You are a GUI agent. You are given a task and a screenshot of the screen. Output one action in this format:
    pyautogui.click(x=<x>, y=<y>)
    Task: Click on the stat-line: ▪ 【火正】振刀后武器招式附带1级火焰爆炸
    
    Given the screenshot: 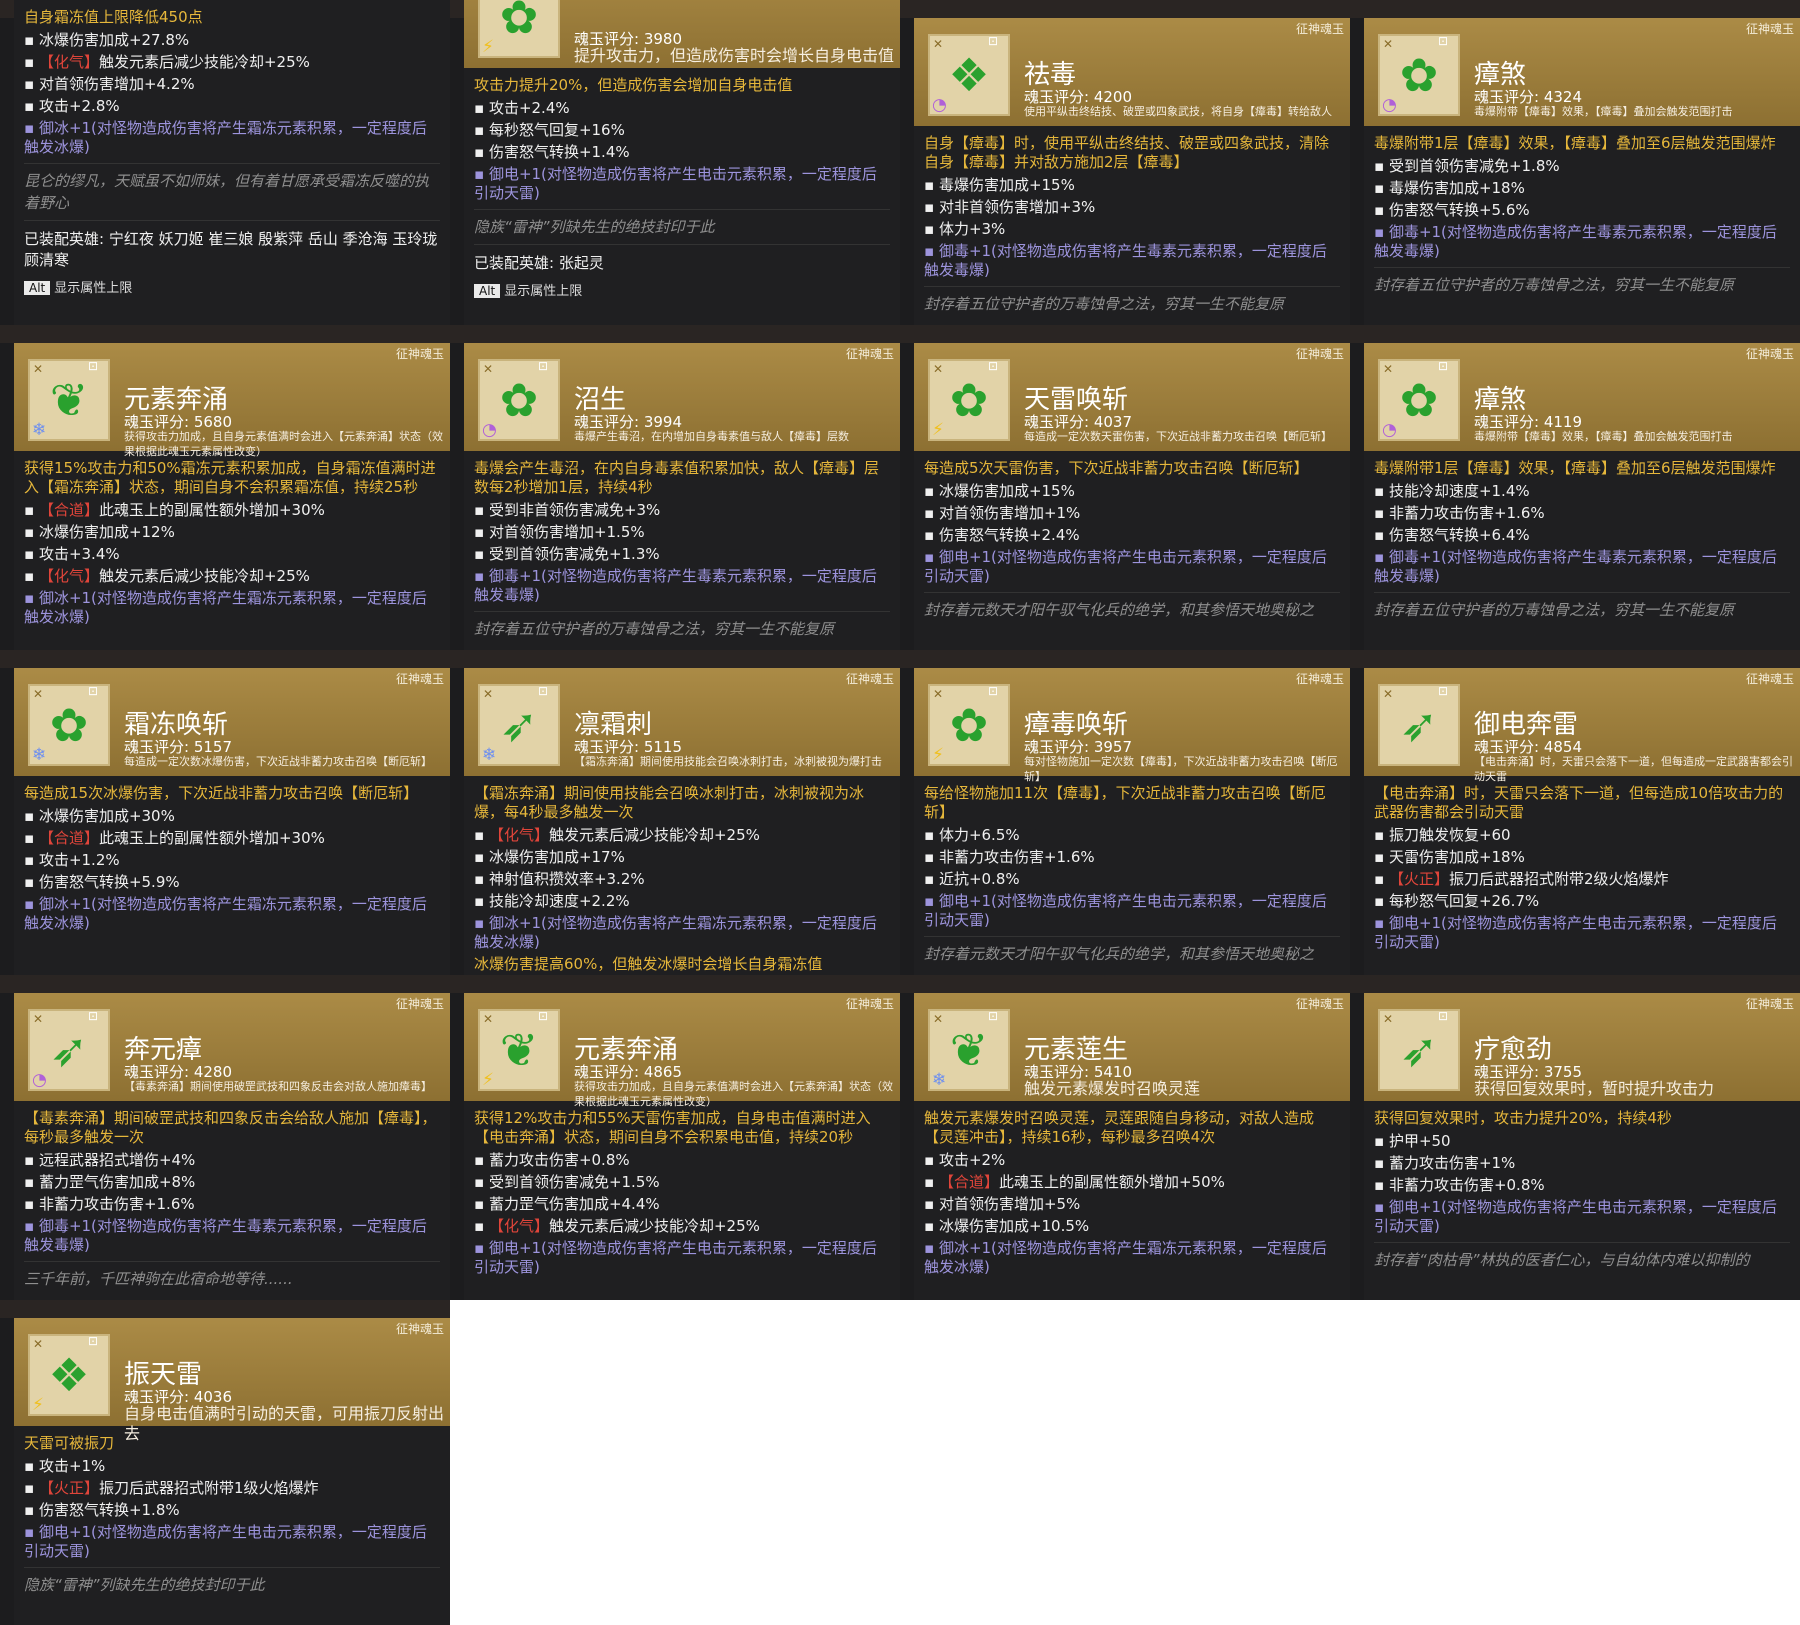 What is the action you would take?
    pyautogui.click(x=232, y=1488)
    